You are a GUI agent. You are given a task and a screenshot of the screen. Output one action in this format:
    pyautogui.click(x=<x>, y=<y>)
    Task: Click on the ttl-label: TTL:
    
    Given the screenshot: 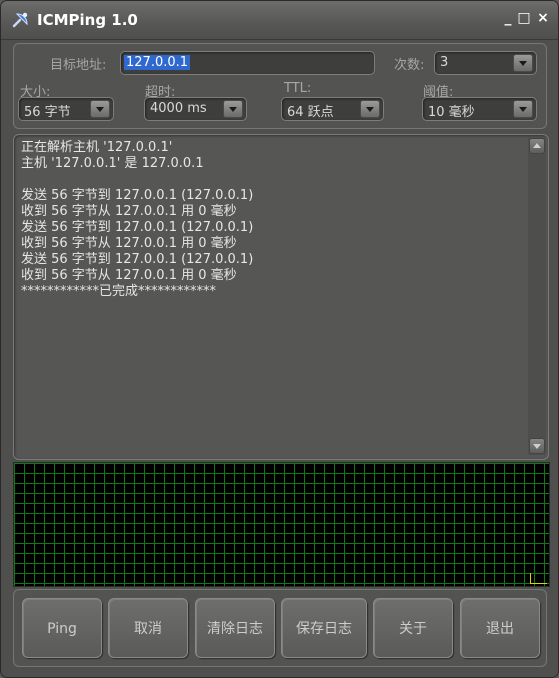 What is the action you would take?
    pyautogui.click(x=298, y=88)
    